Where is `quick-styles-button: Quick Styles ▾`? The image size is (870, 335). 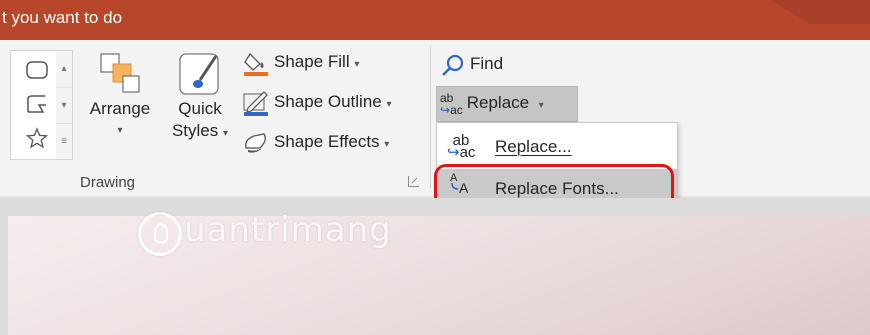
quick-styles-button: Quick Styles ▾ is located at coordinates (200, 97).